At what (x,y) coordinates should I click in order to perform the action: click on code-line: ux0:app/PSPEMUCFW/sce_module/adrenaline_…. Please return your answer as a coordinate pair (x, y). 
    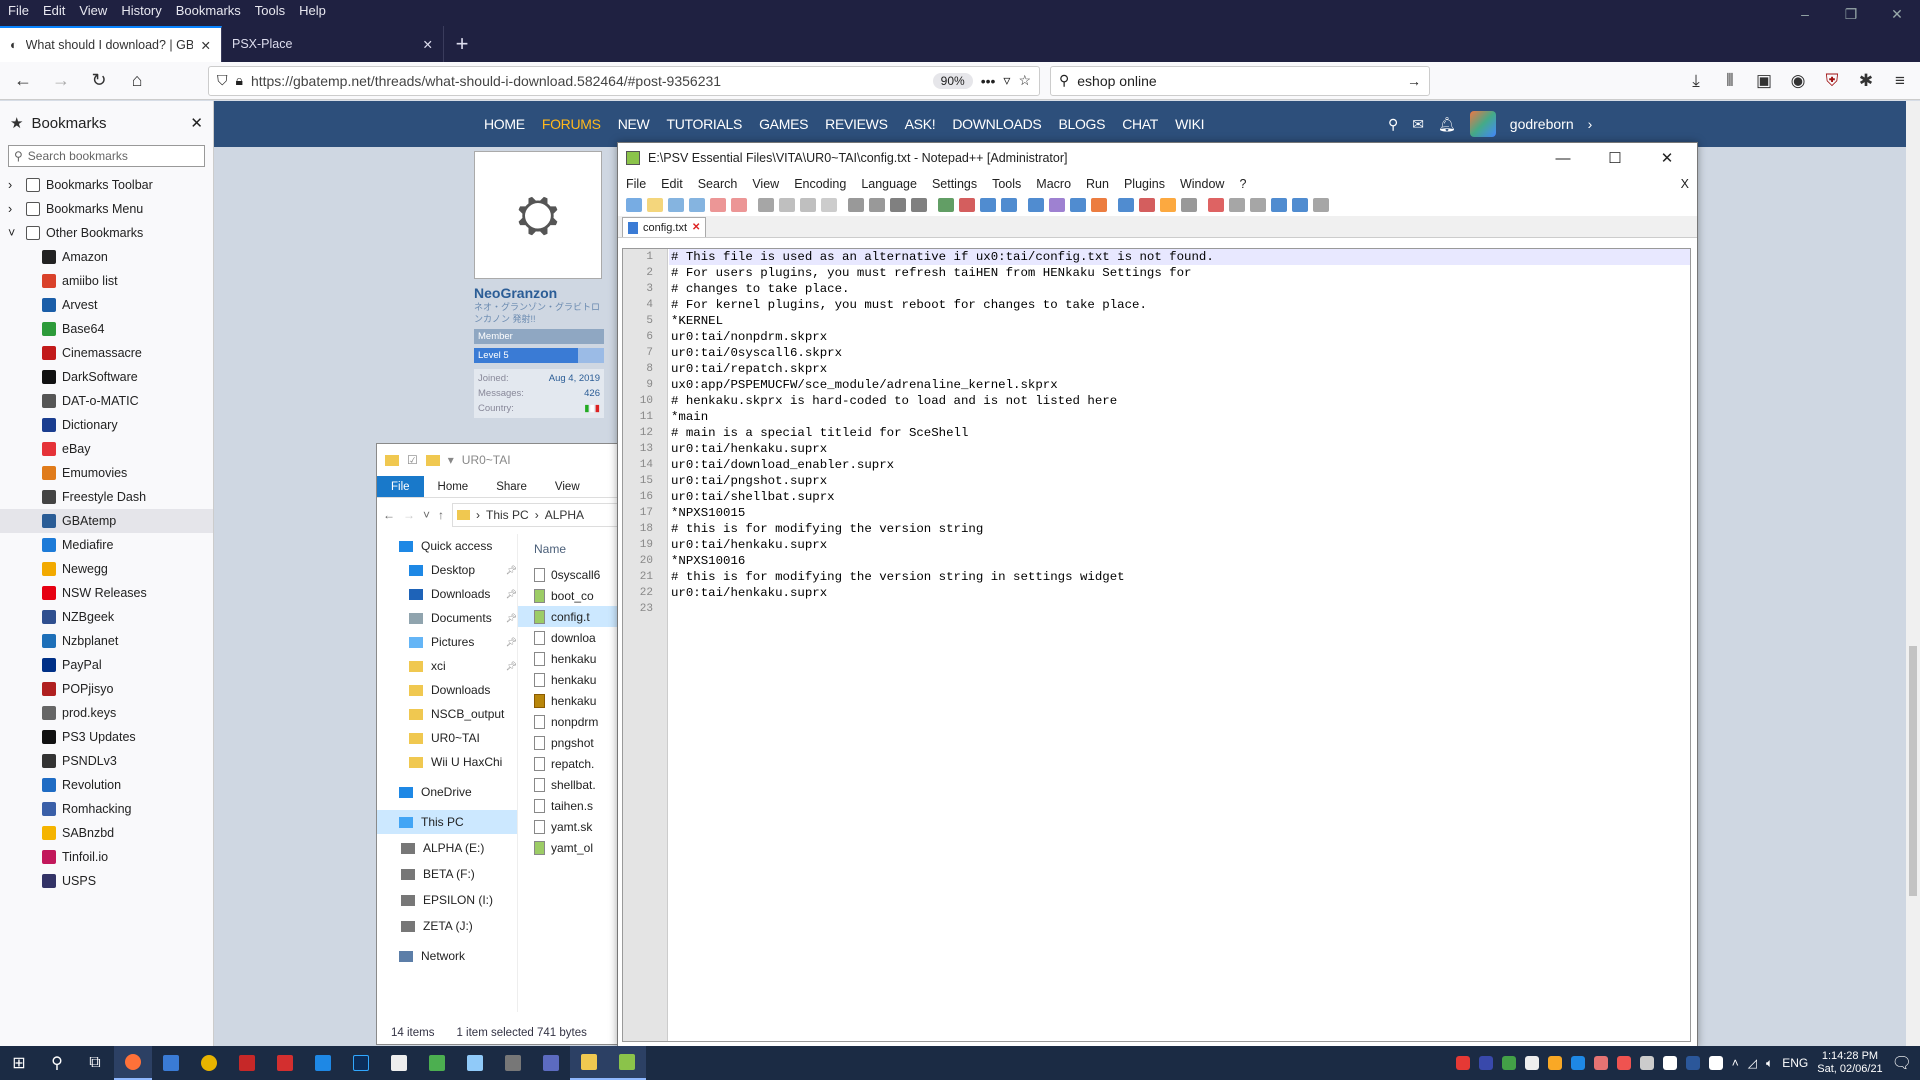
    Looking at the image, I should click on (1179, 385).